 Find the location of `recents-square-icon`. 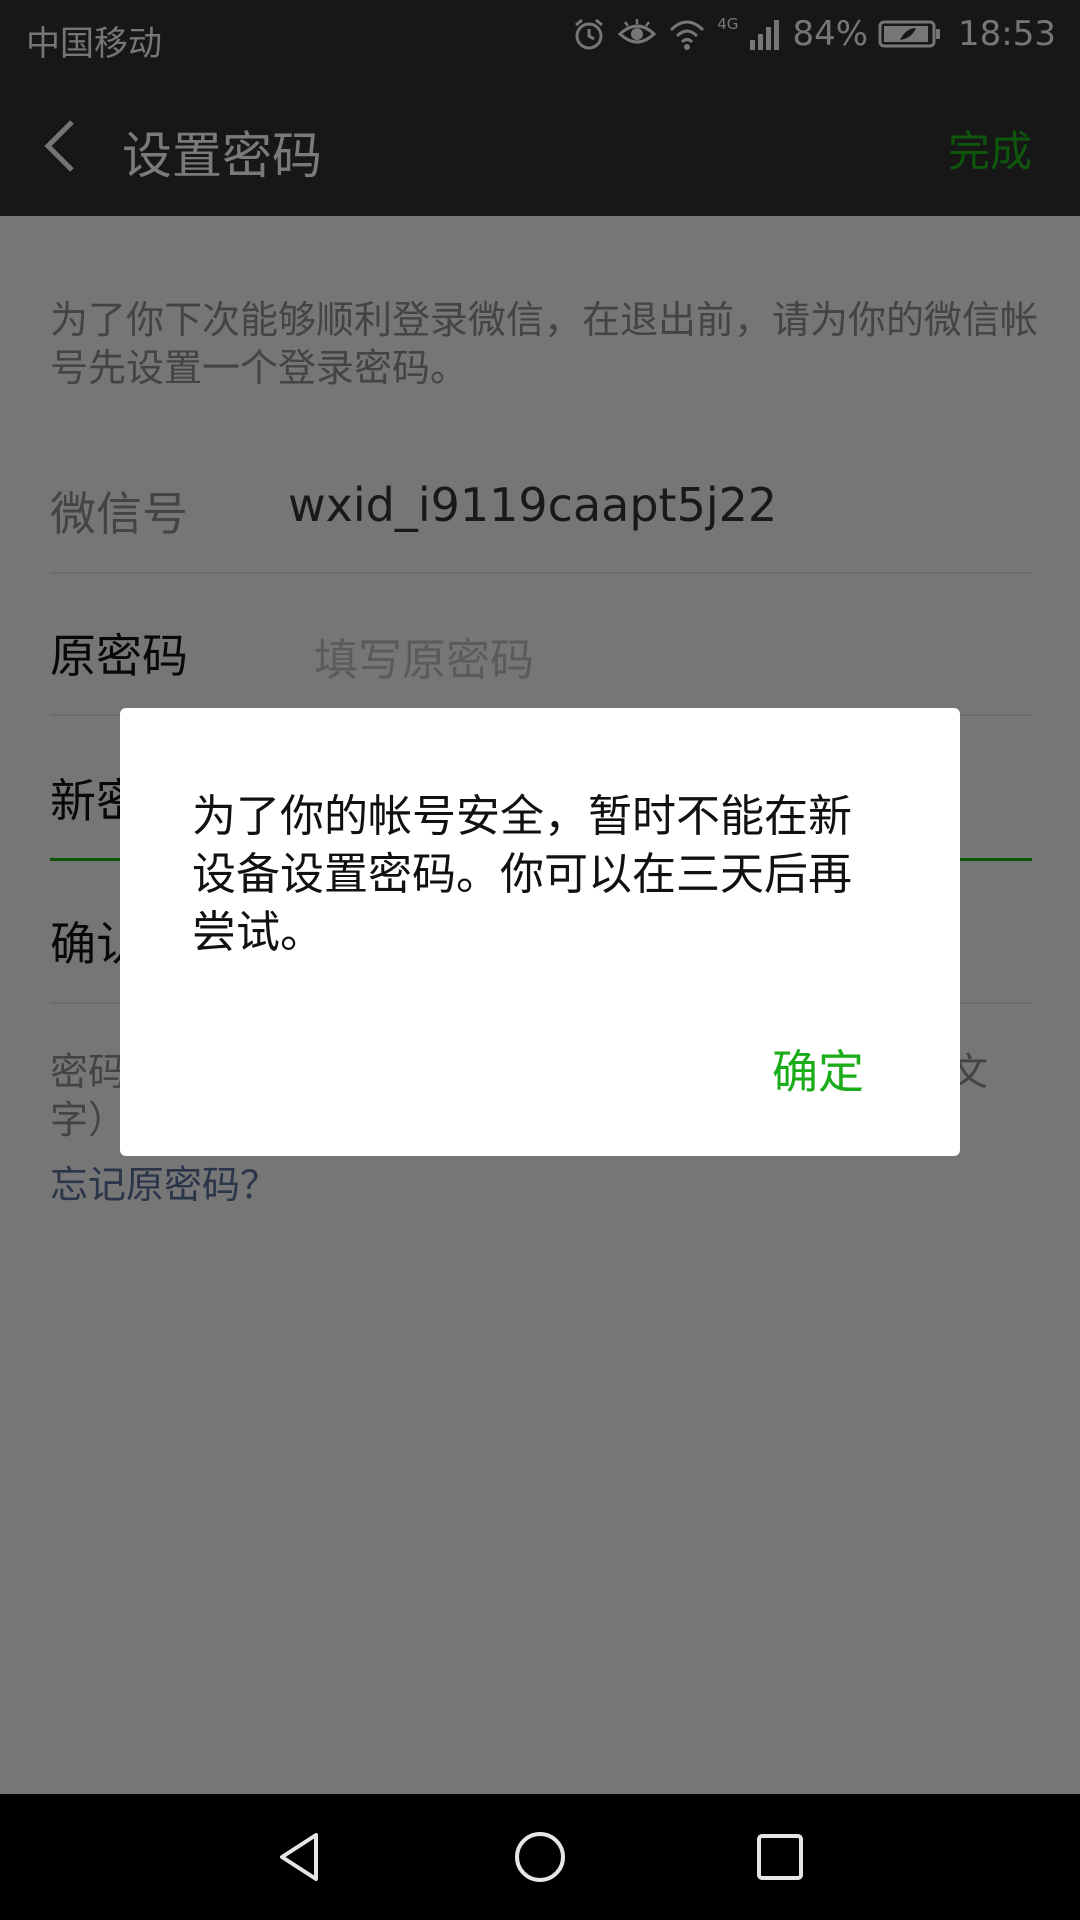

recents-square-icon is located at coordinates (780, 1857).